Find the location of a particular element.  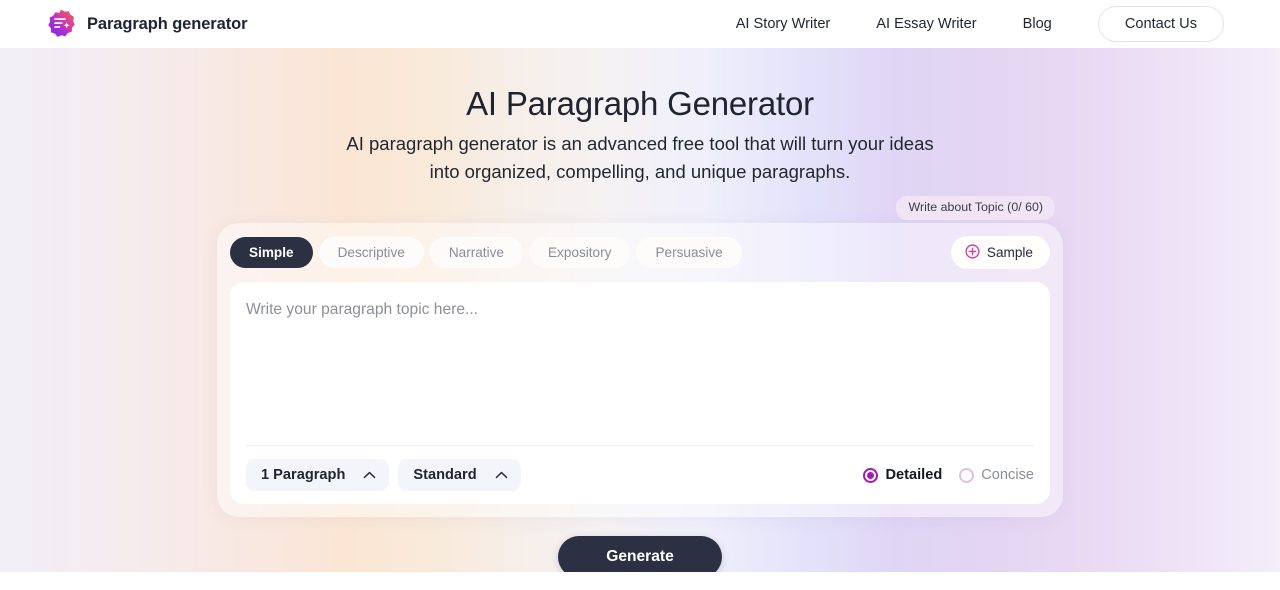

sample-button: Sample is located at coordinates (1000, 252).